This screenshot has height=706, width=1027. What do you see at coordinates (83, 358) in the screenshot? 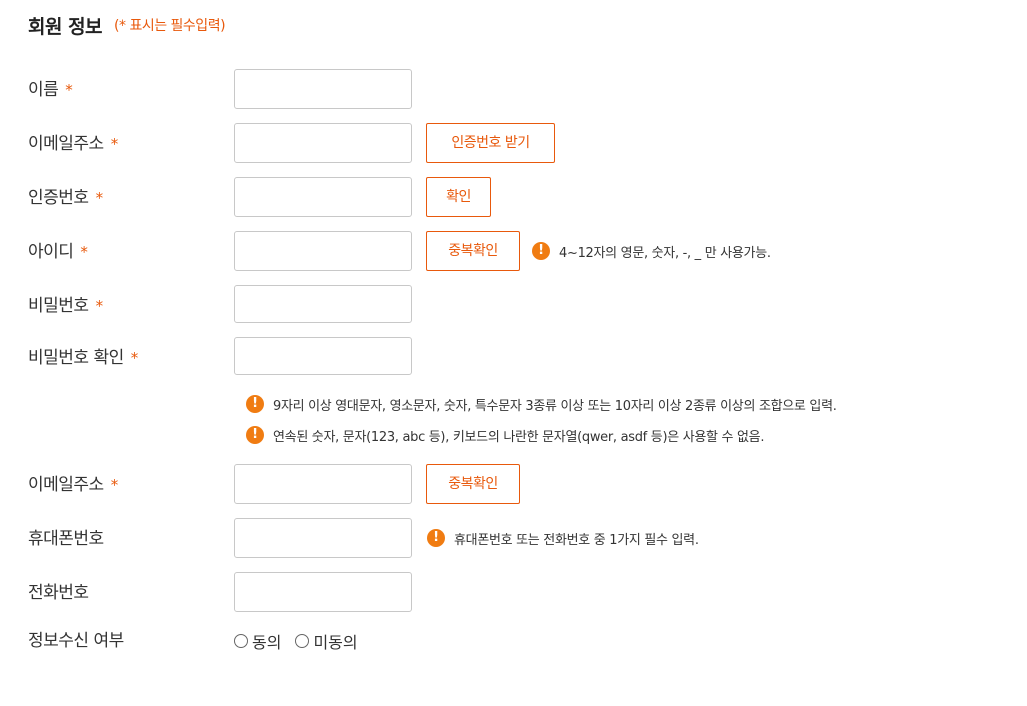
I see `password-confirm-label: 비밀번호 확인 *` at bounding box center [83, 358].